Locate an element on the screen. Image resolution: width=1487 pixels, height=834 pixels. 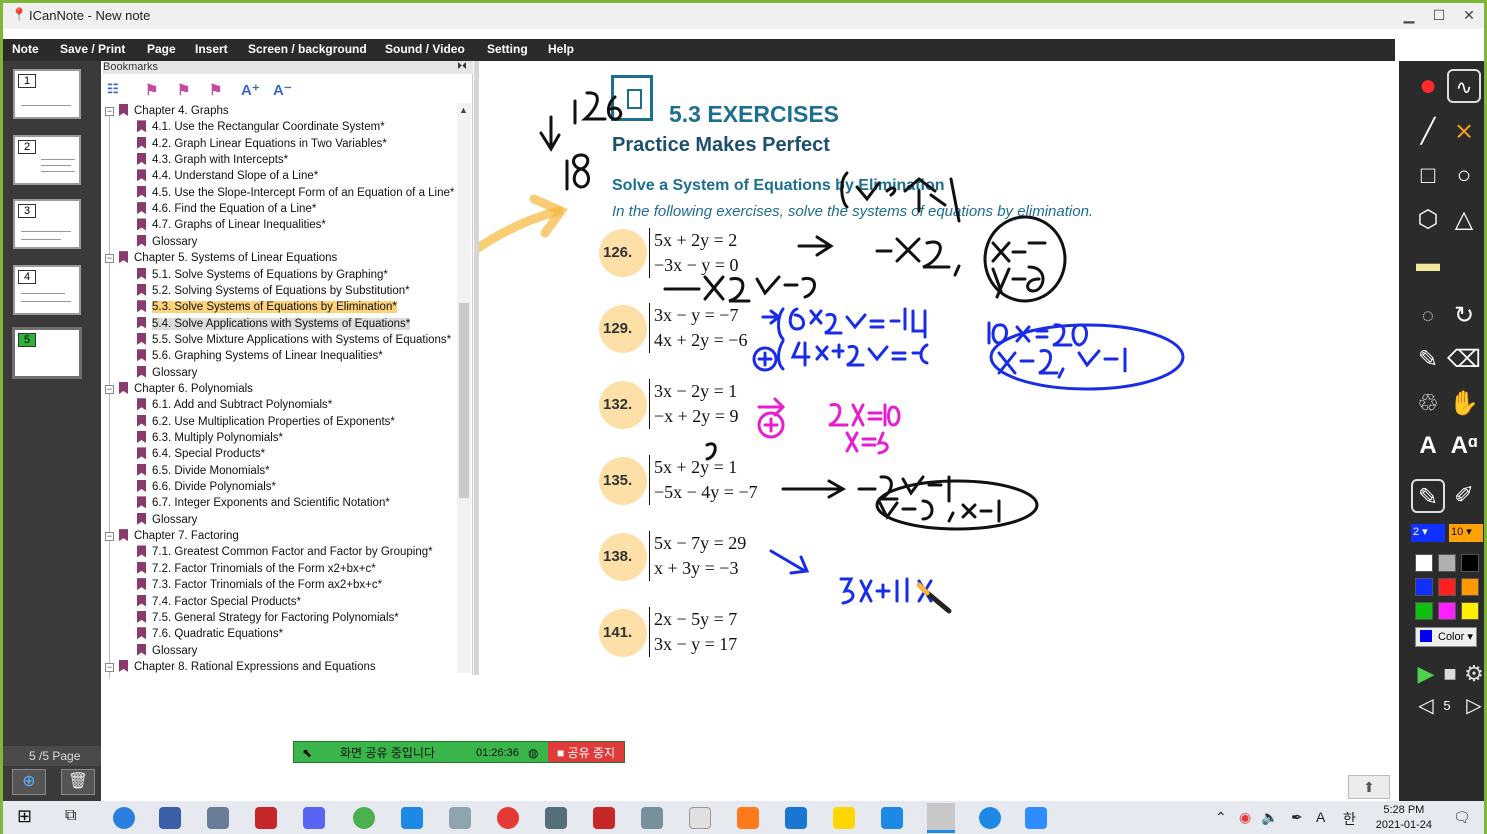
rectangle-tool-icon: □ is located at coordinates (1428, 176).